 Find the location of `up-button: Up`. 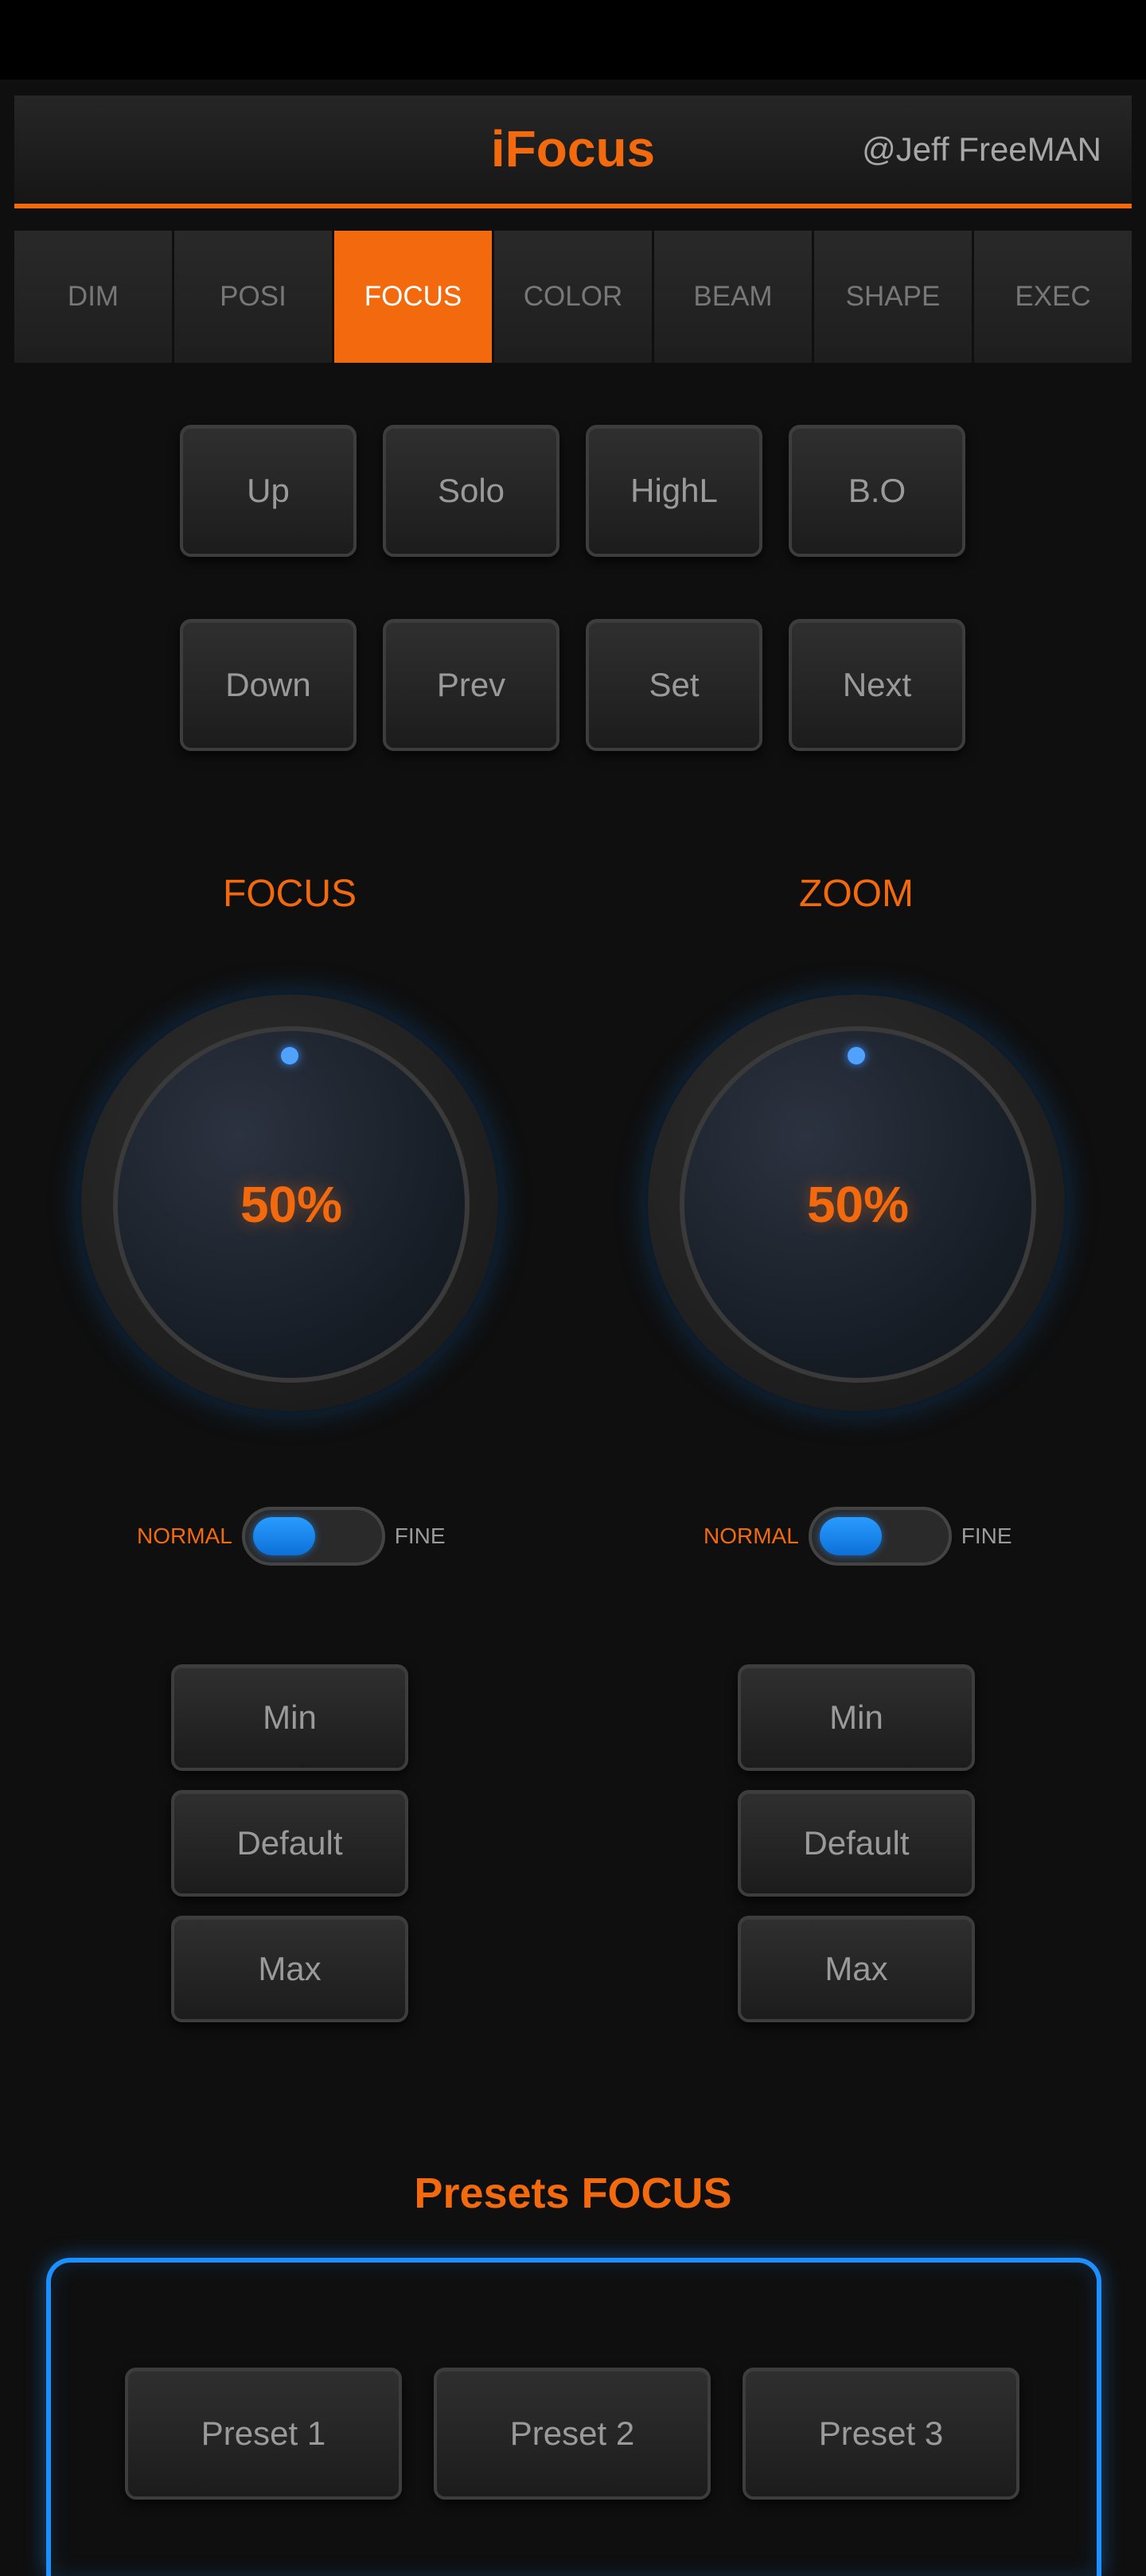

up-button: Up is located at coordinates (268, 491).